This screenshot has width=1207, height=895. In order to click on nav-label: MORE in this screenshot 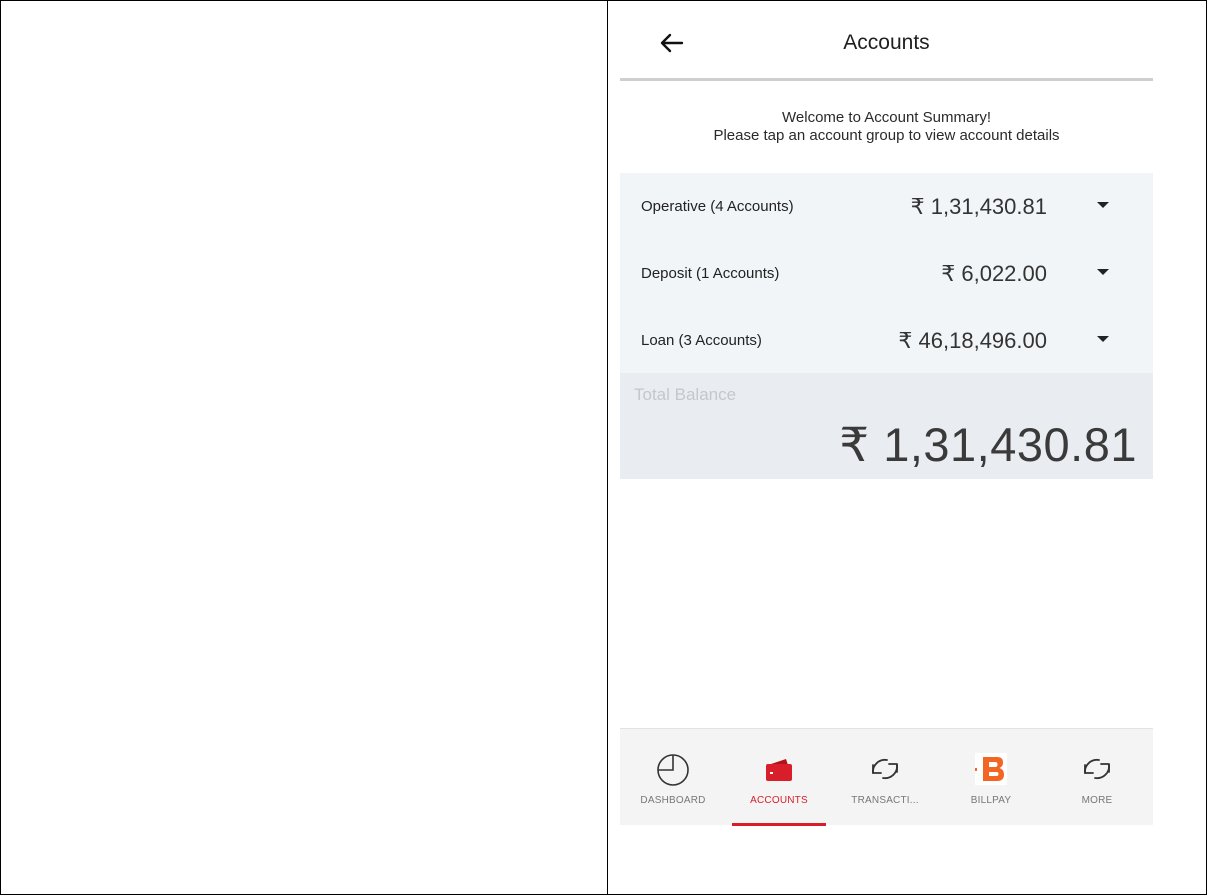, I will do `click(1097, 800)`.